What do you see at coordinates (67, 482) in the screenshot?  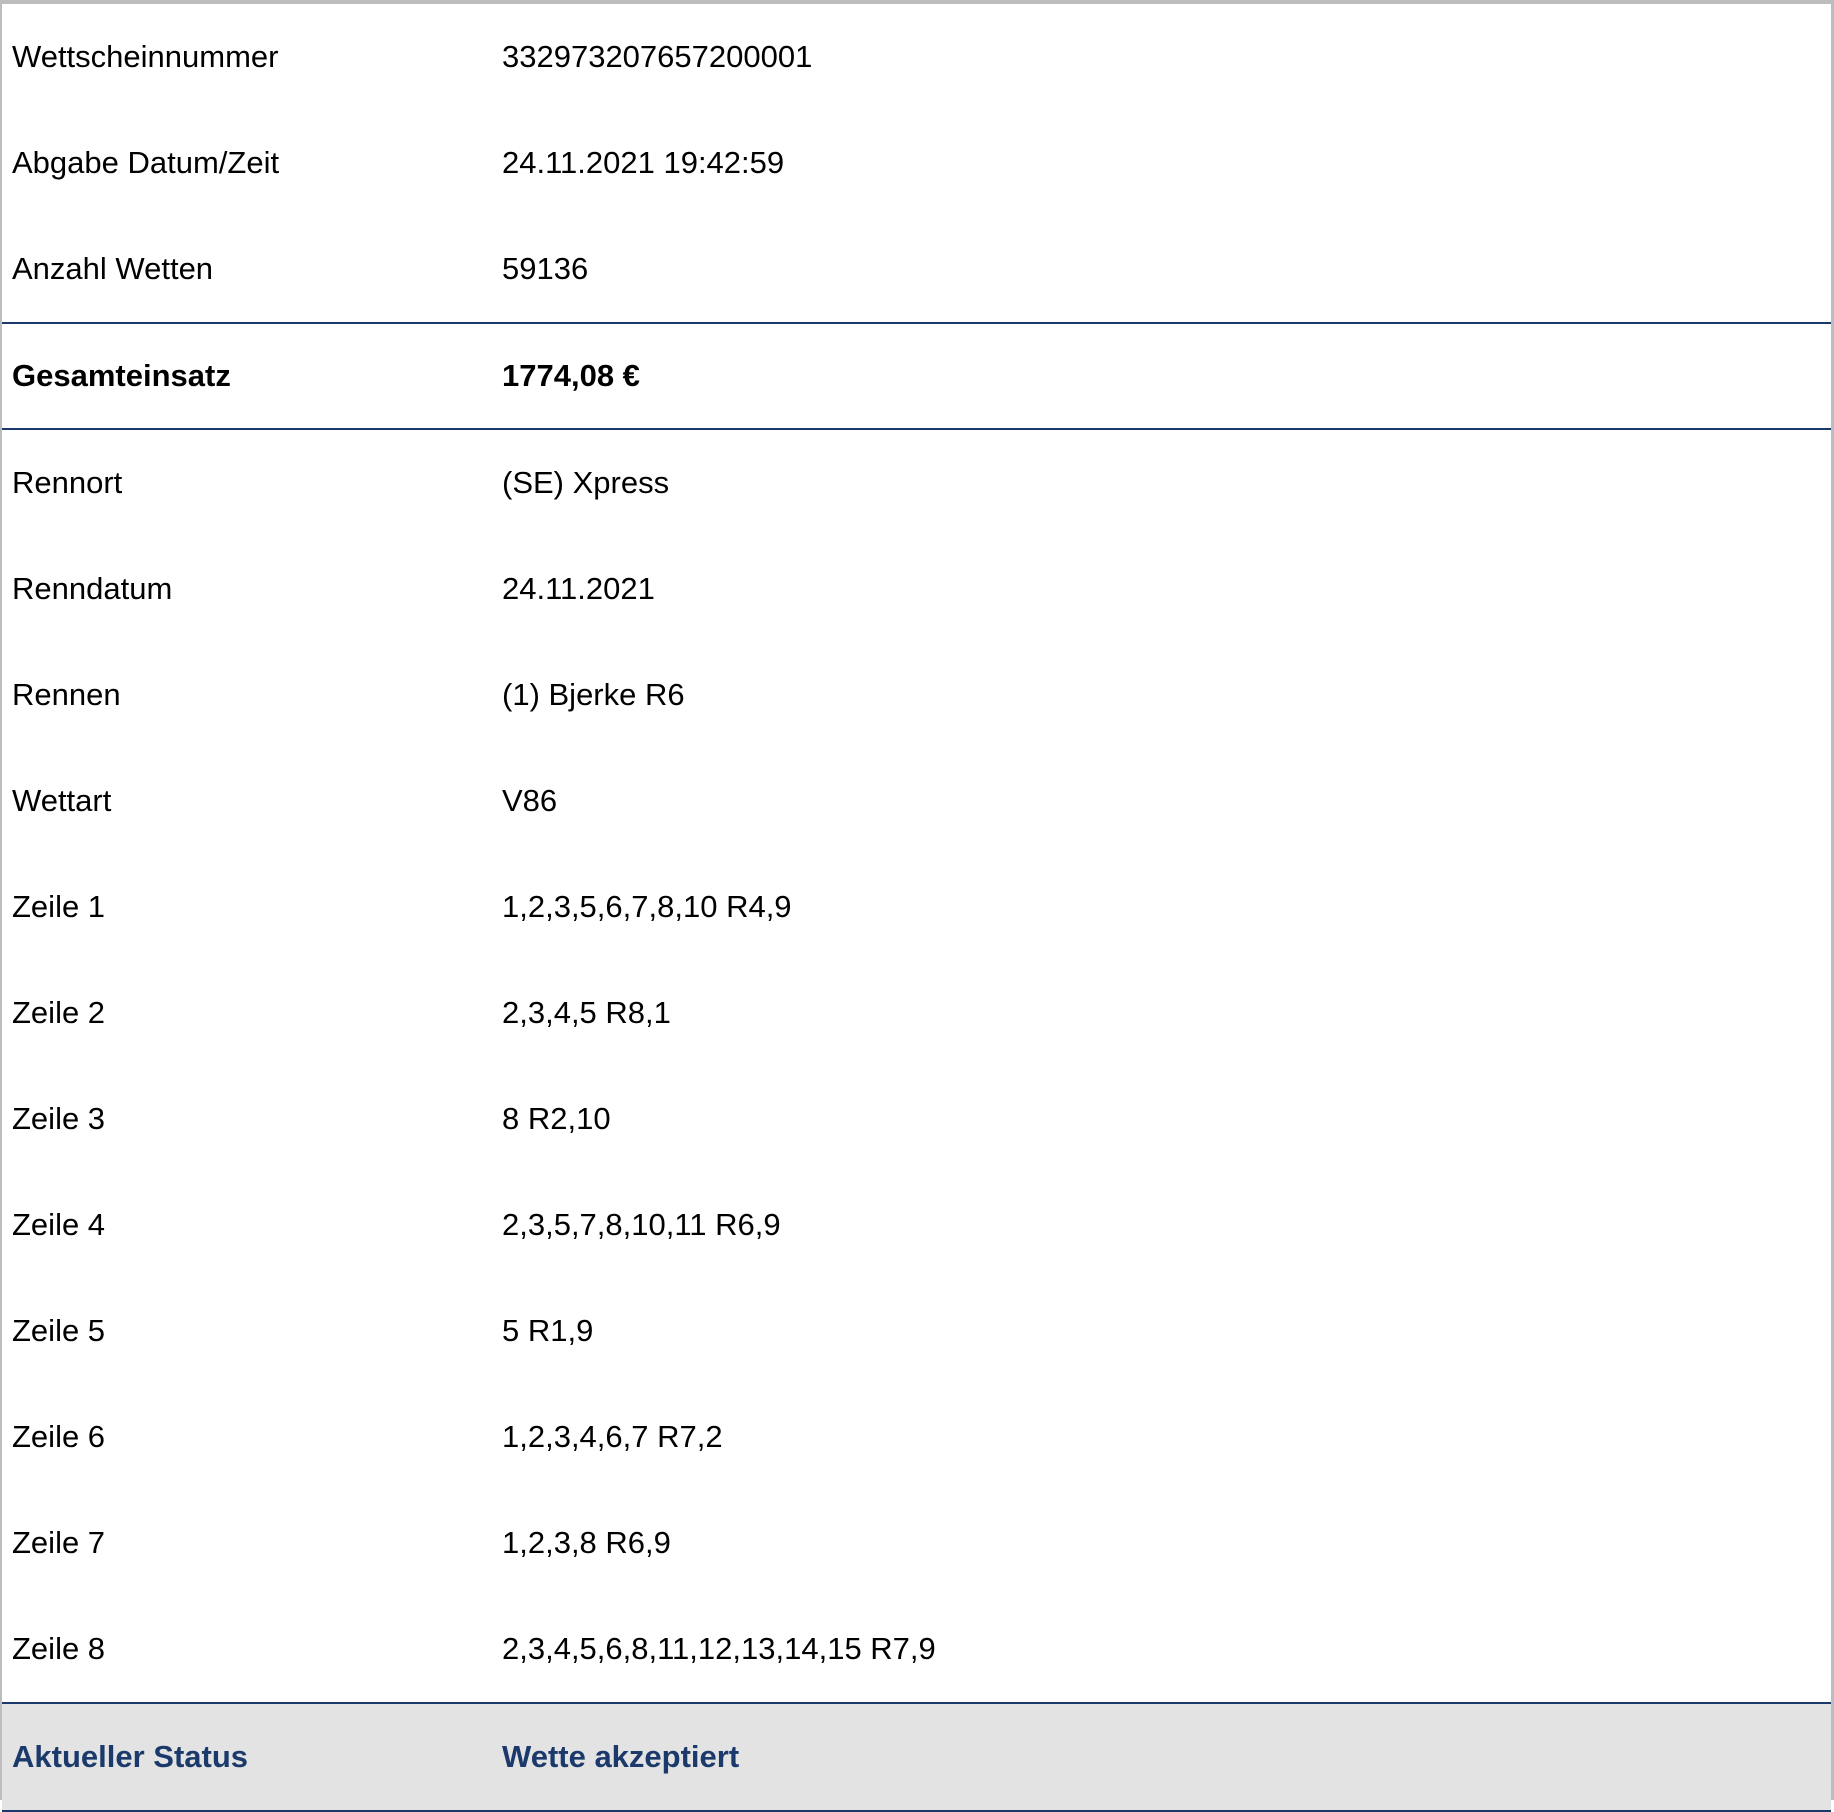 I see `row-label: Rennort` at bounding box center [67, 482].